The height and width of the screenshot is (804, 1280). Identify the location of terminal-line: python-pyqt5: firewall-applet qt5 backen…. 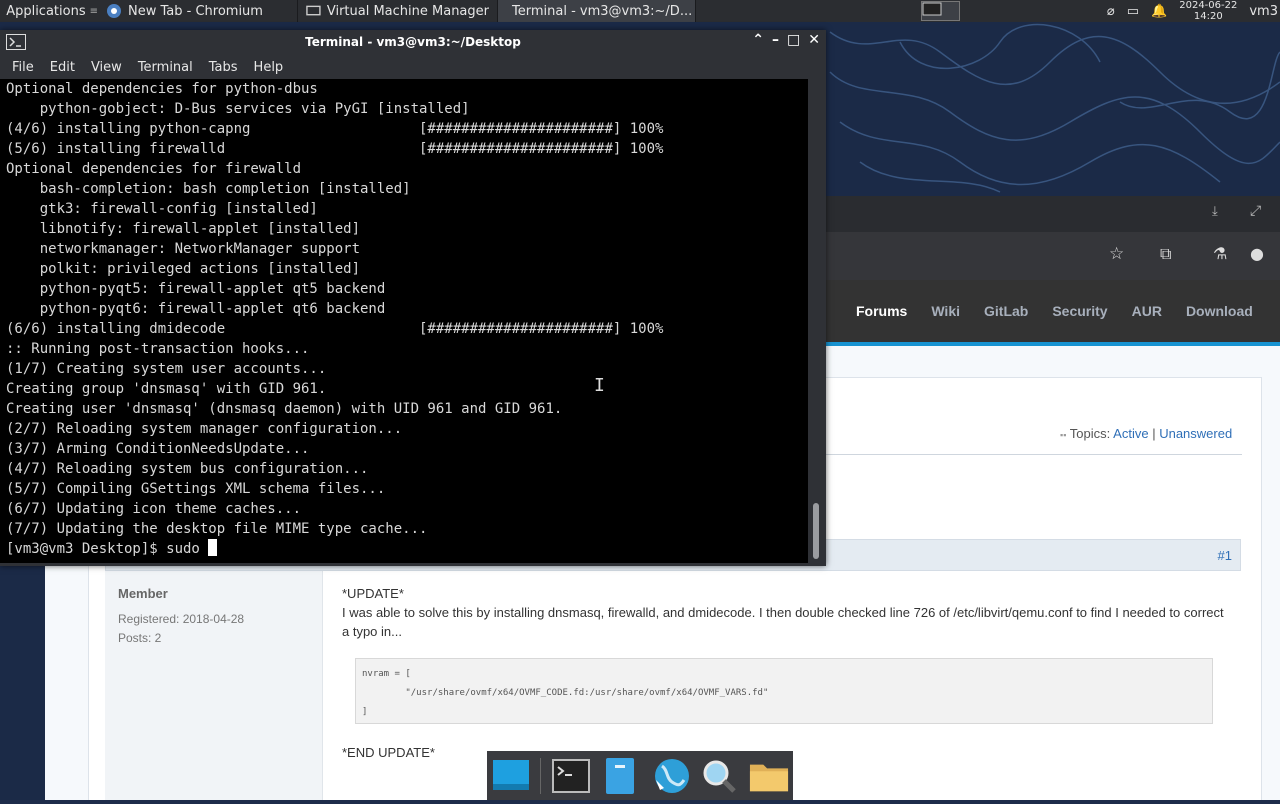
(407, 289).